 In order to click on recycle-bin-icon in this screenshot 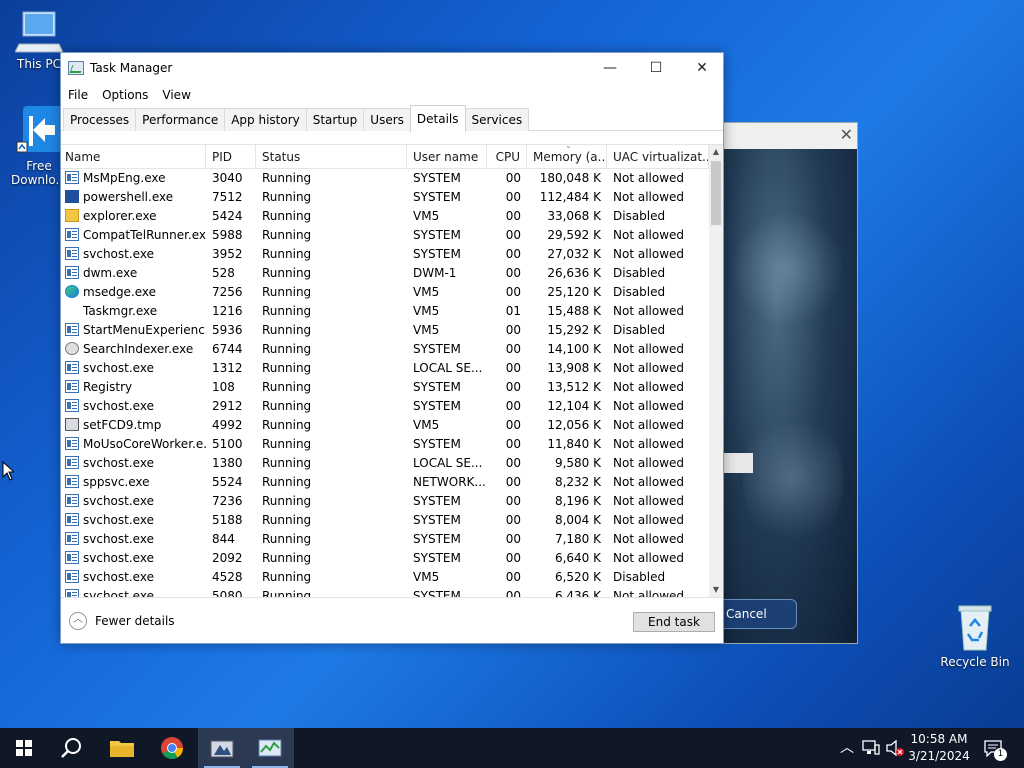, I will do `click(975, 628)`.